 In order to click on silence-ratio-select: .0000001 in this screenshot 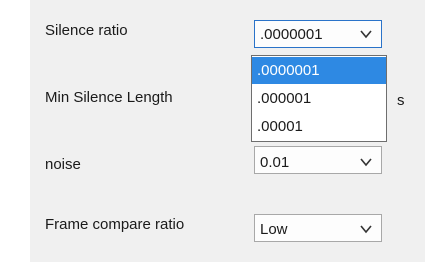, I will do `click(318, 34)`.